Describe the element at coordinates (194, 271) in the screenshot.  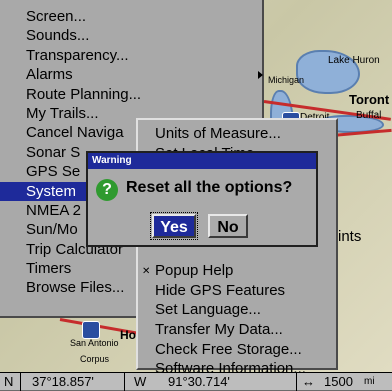
I see `submenu-item-popup-help-label: Popup Help` at that location.